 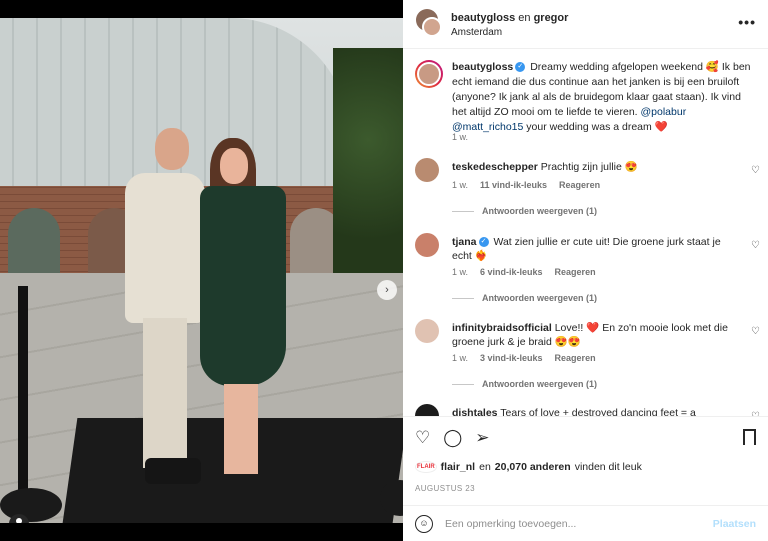 What do you see at coordinates (664, 112) in the screenshot?
I see `mention-link: @polabur` at bounding box center [664, 112].